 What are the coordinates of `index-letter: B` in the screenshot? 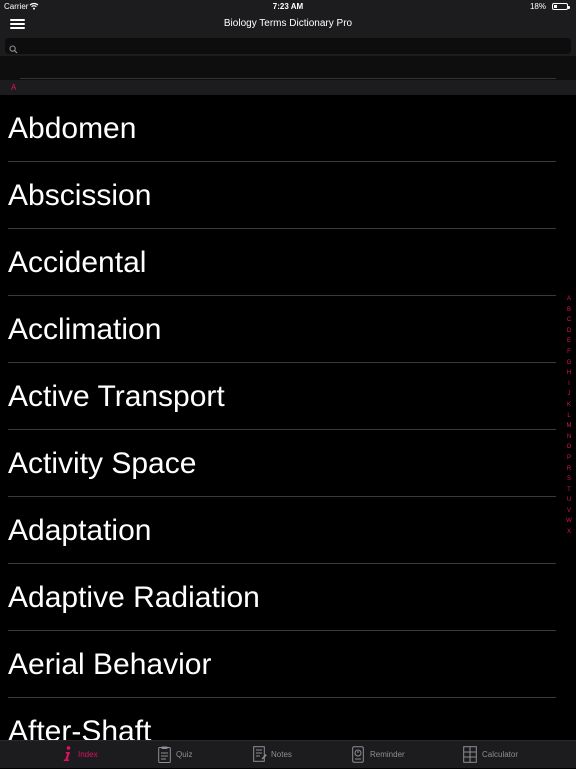 It's located at (569, 310).